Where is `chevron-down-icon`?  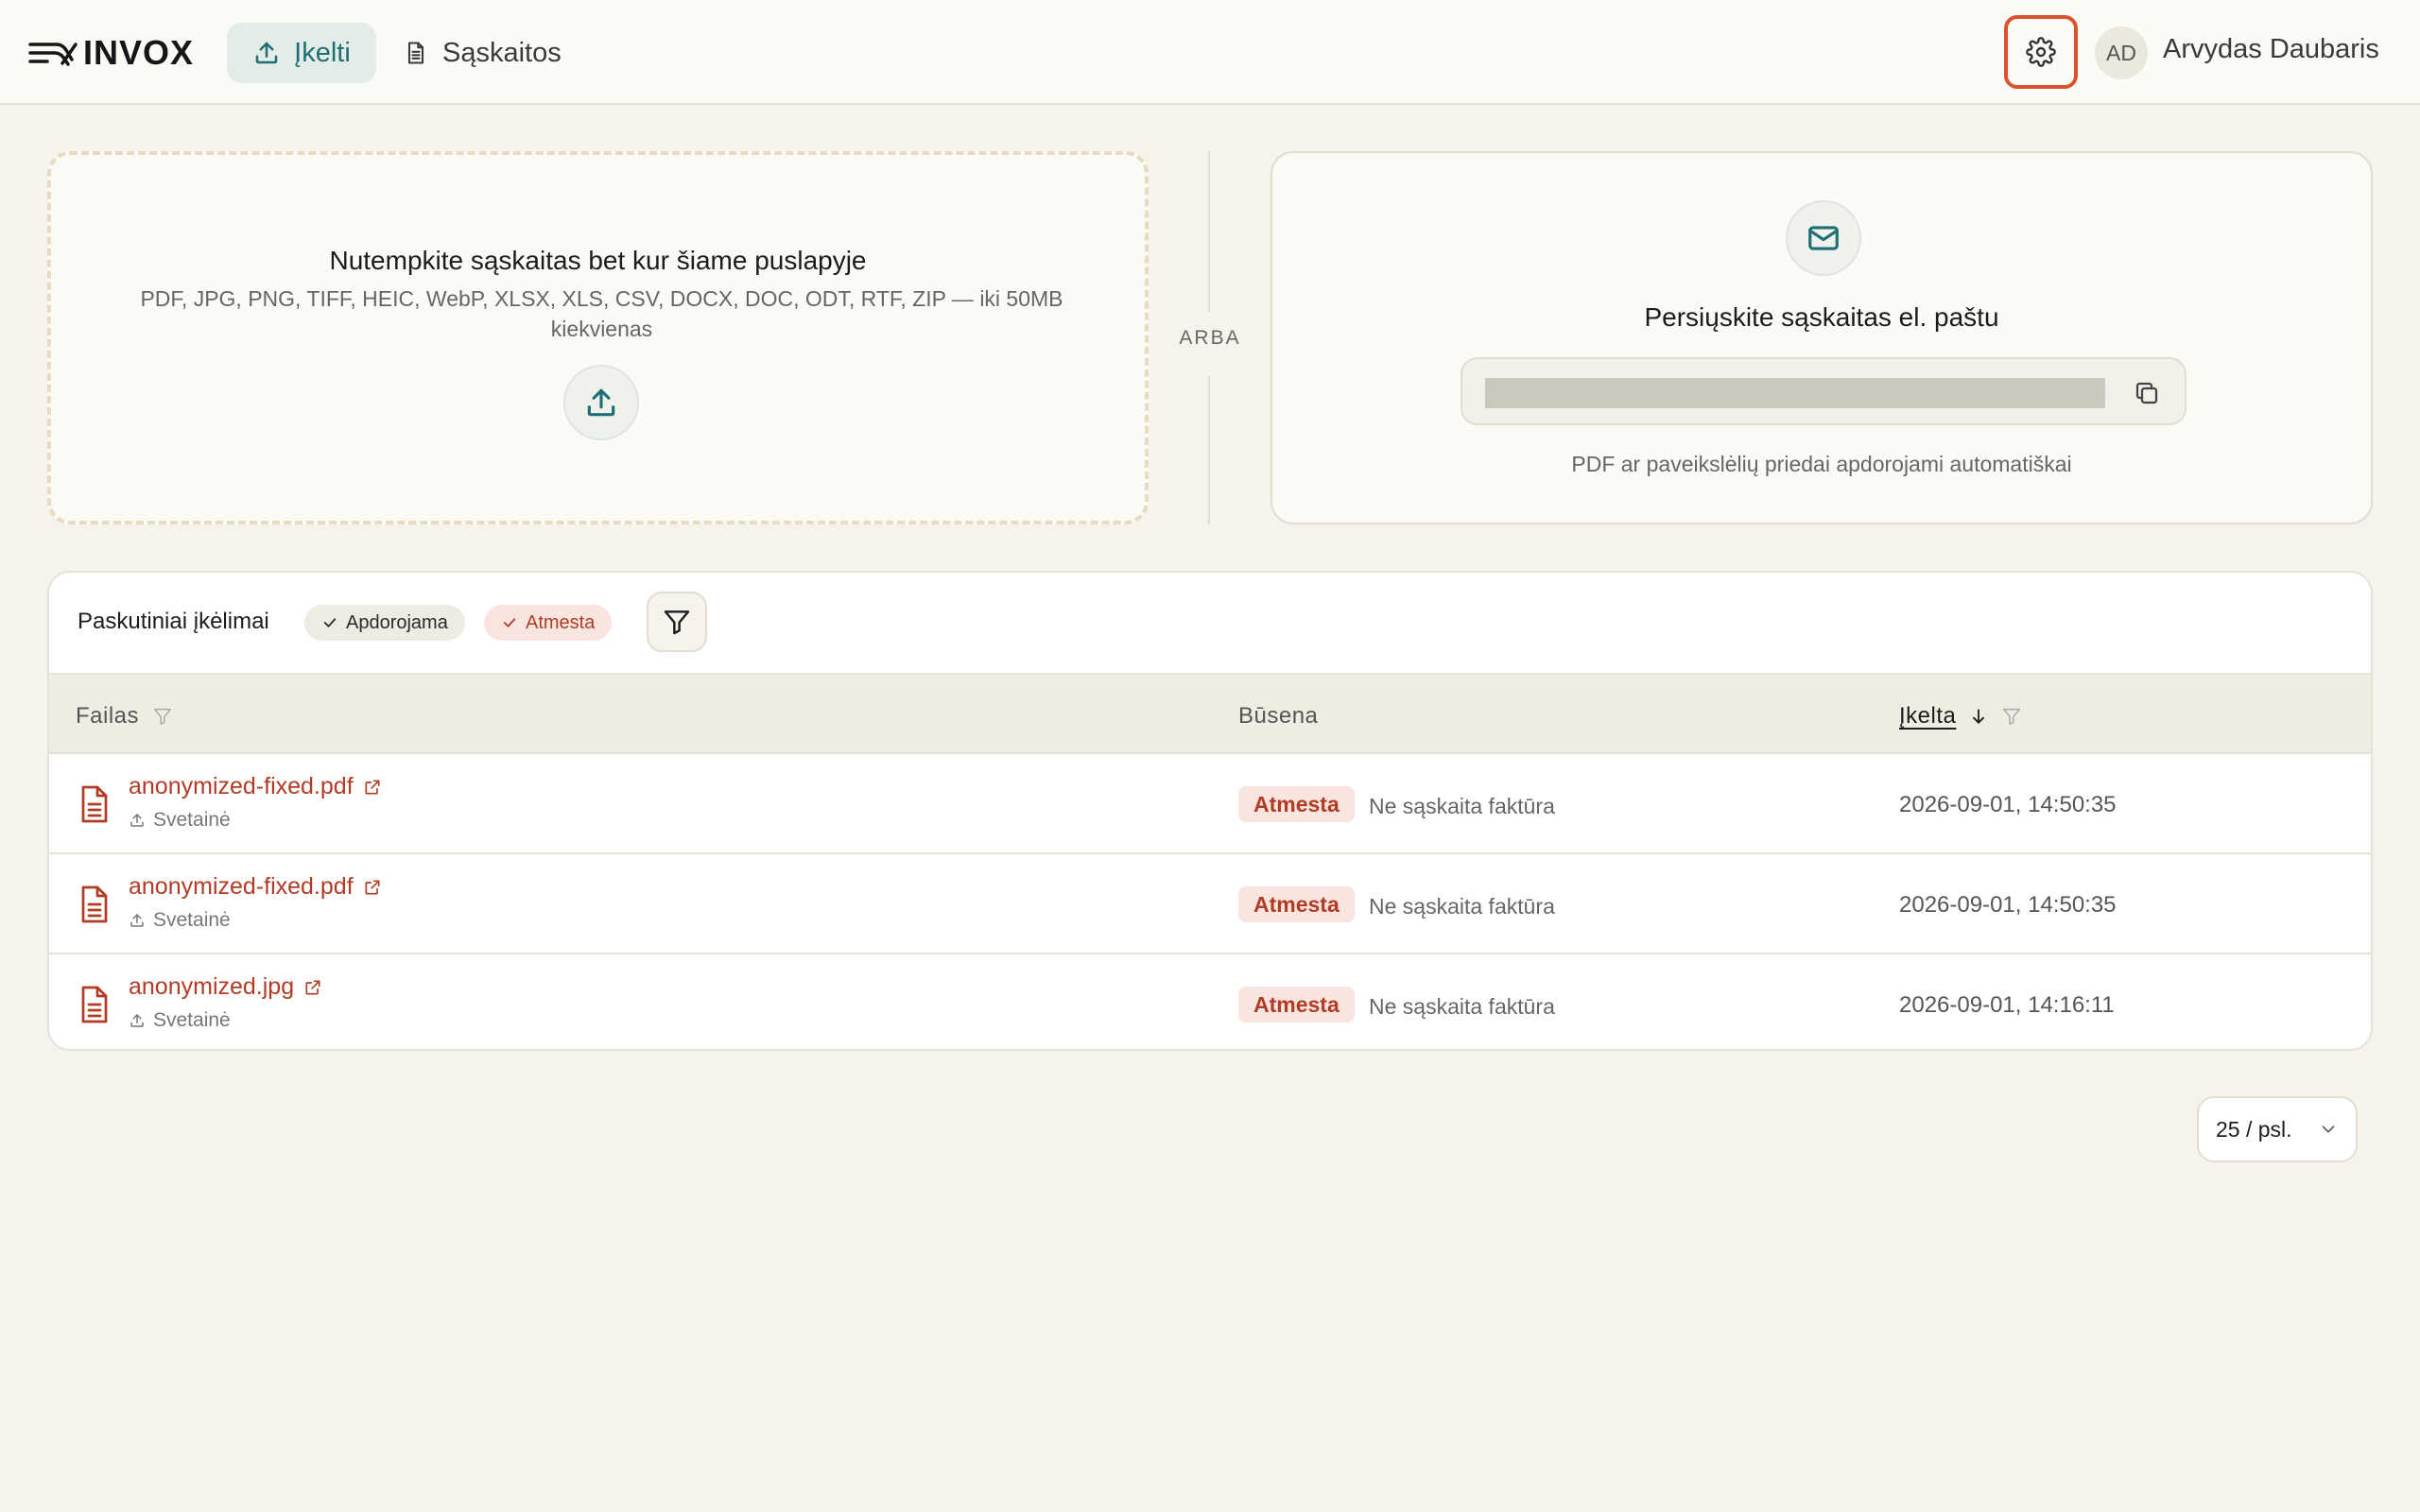
chevron-down-icon is located at coordinates (2328, 1129).